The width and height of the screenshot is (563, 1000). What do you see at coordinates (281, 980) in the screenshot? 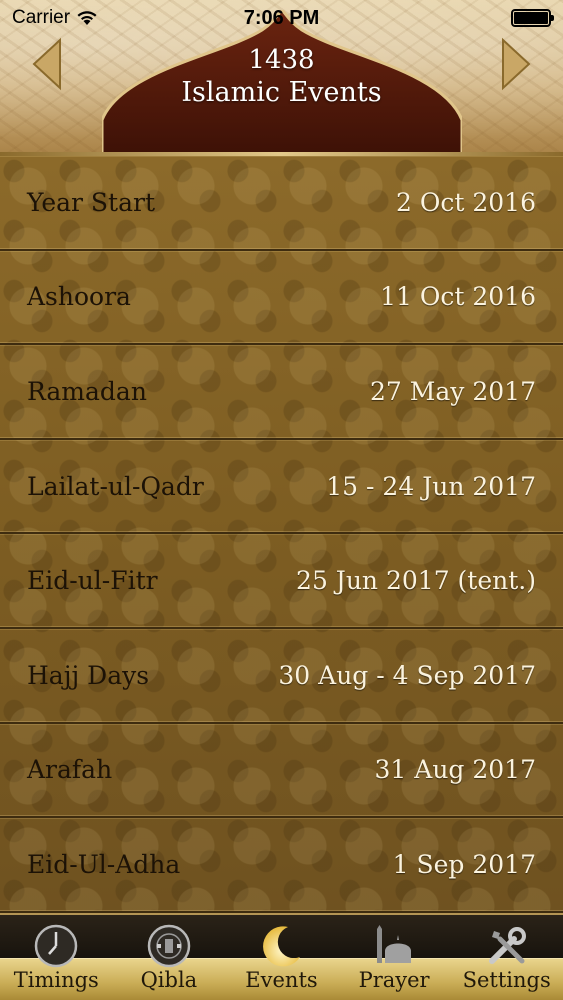
I see `tab-label: Events` at bounding box center [281, 980].